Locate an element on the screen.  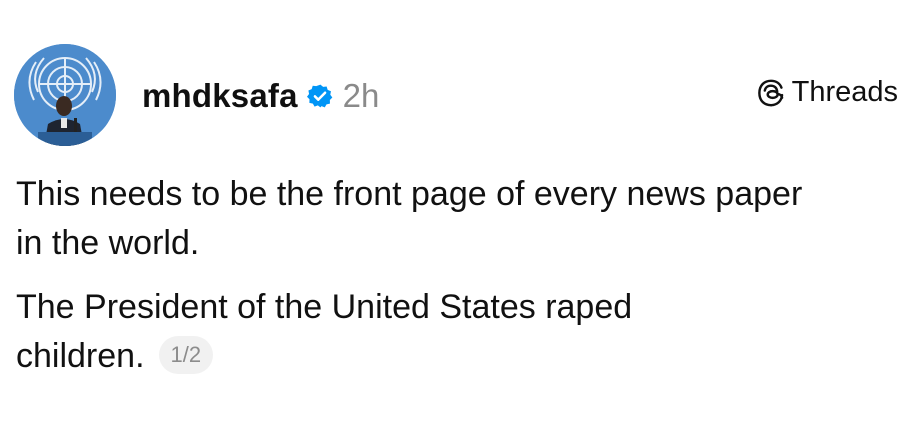
avatar-image is located at coordinates (65, 95).